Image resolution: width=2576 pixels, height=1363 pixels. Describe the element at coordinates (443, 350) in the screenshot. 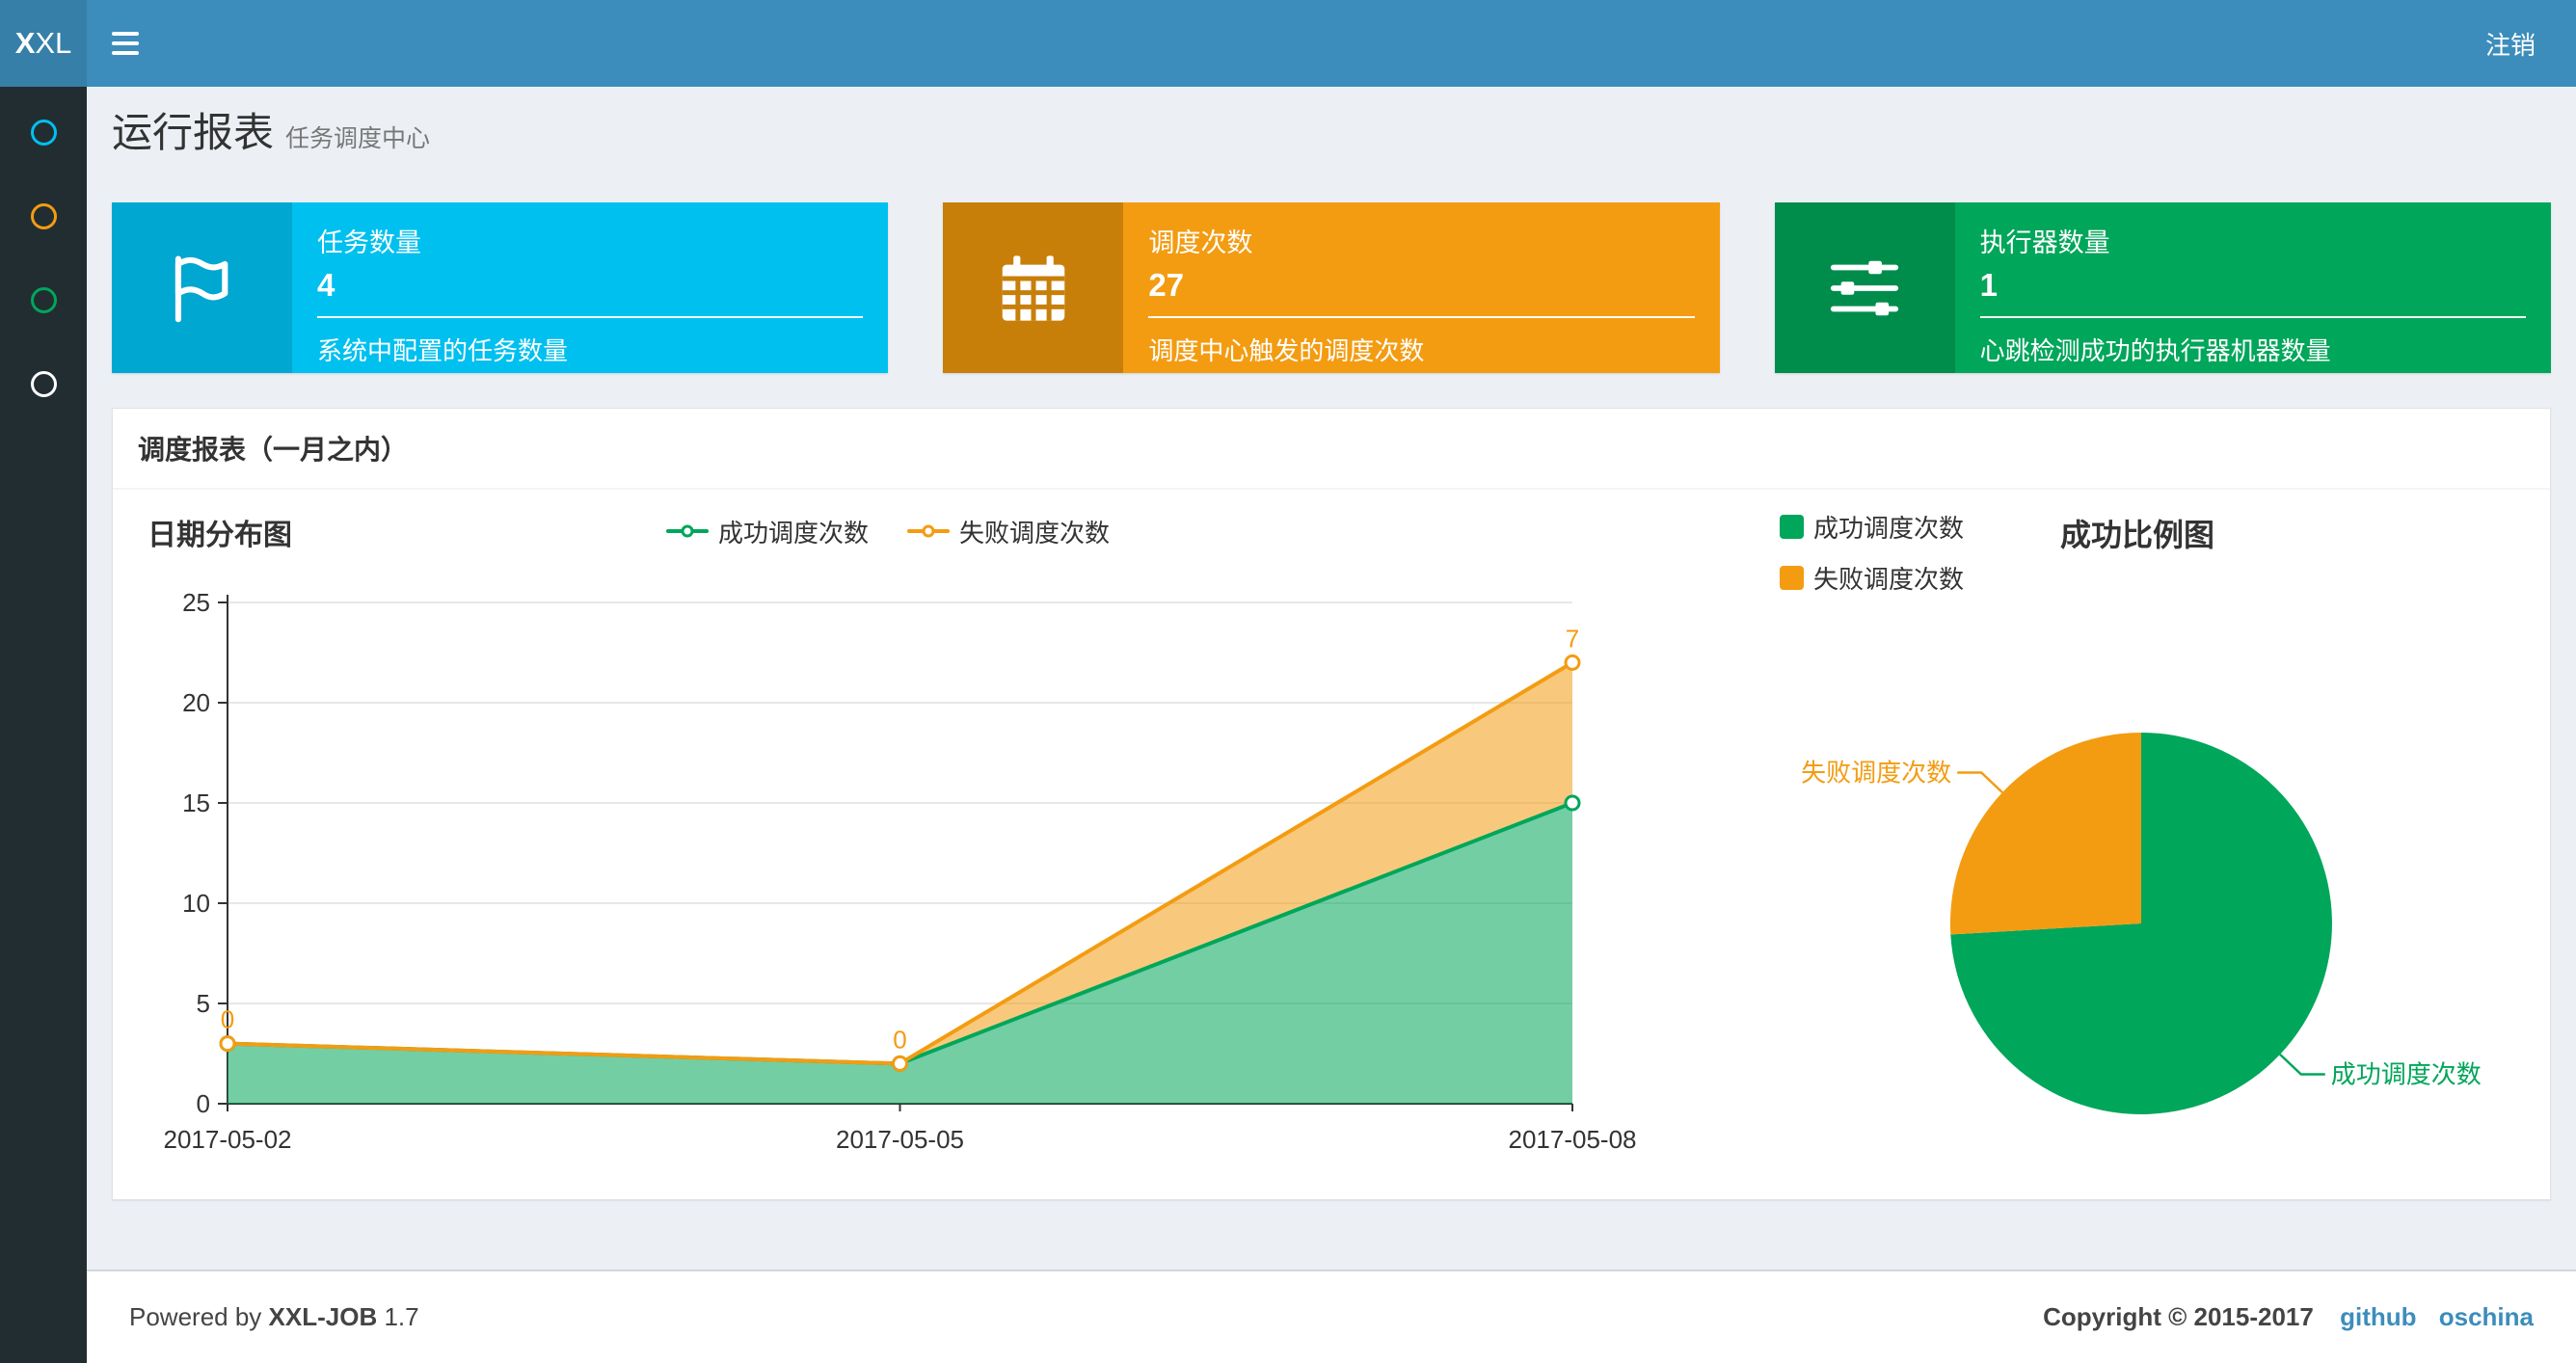

I see `info-box-desc: 系统中配置的任务数量` at that location.